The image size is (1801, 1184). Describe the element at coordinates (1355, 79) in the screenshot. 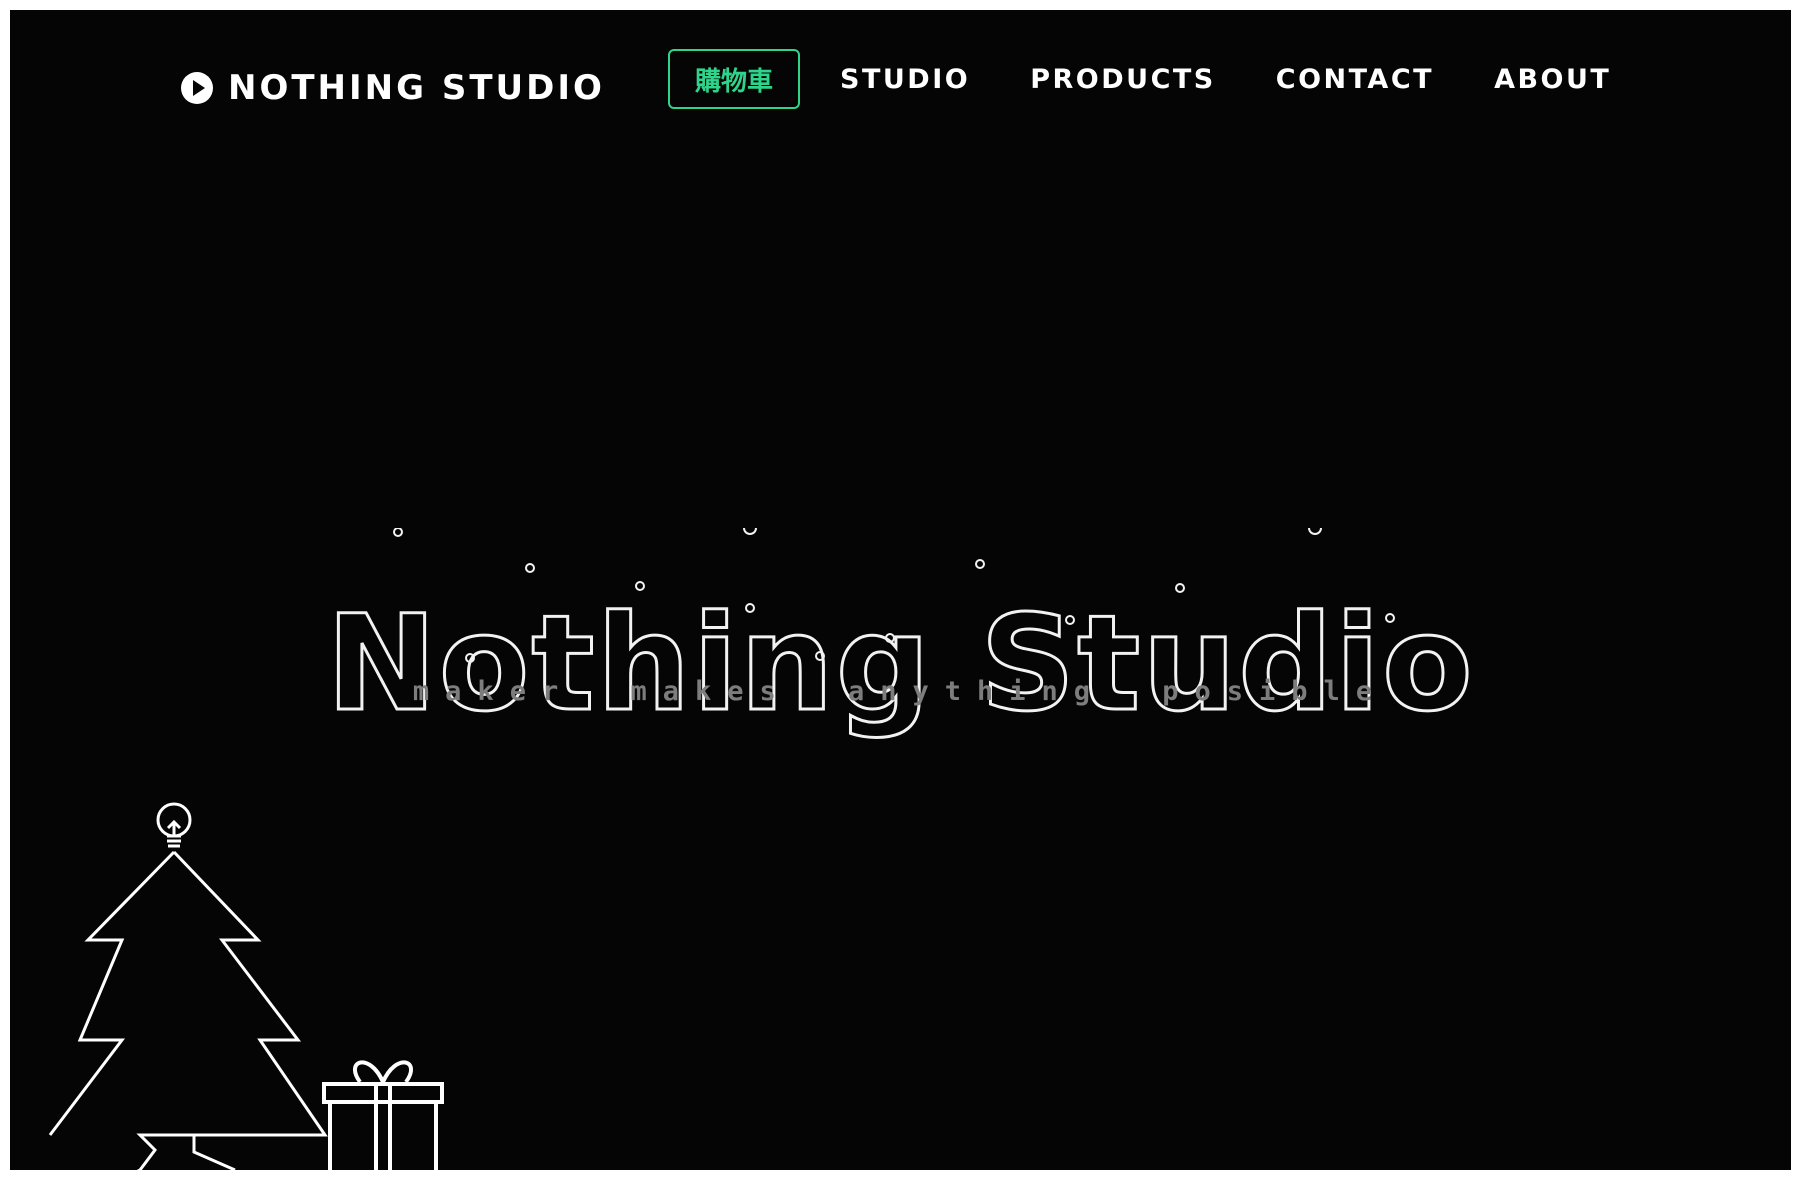

I see `nav-link-contact: CONTACT` at that location.